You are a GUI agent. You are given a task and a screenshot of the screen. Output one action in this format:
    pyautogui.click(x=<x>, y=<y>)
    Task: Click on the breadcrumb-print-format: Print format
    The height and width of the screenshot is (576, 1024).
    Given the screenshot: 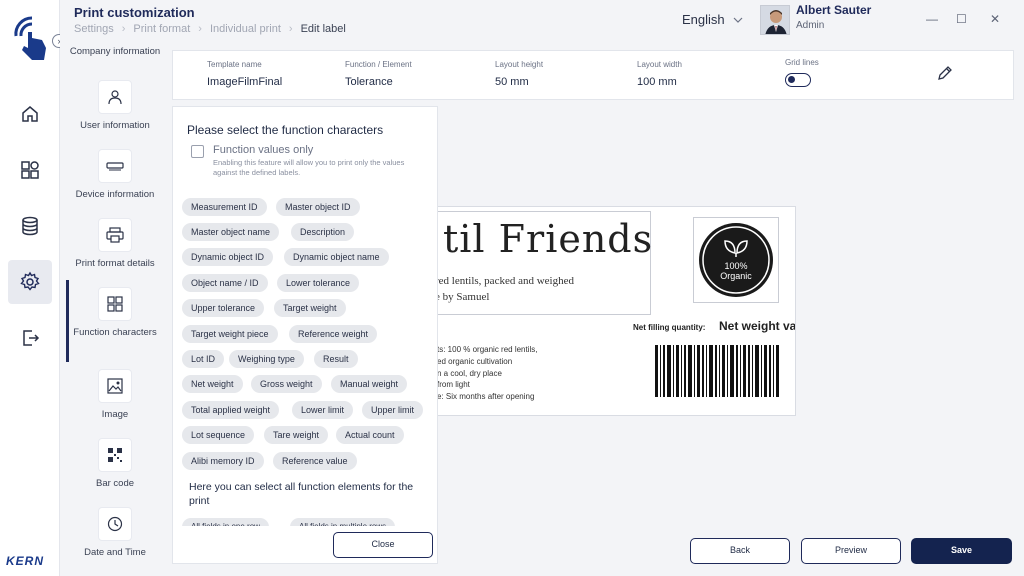 What is the action you would take?
    pyautogui.click(x=161, y=29)
    